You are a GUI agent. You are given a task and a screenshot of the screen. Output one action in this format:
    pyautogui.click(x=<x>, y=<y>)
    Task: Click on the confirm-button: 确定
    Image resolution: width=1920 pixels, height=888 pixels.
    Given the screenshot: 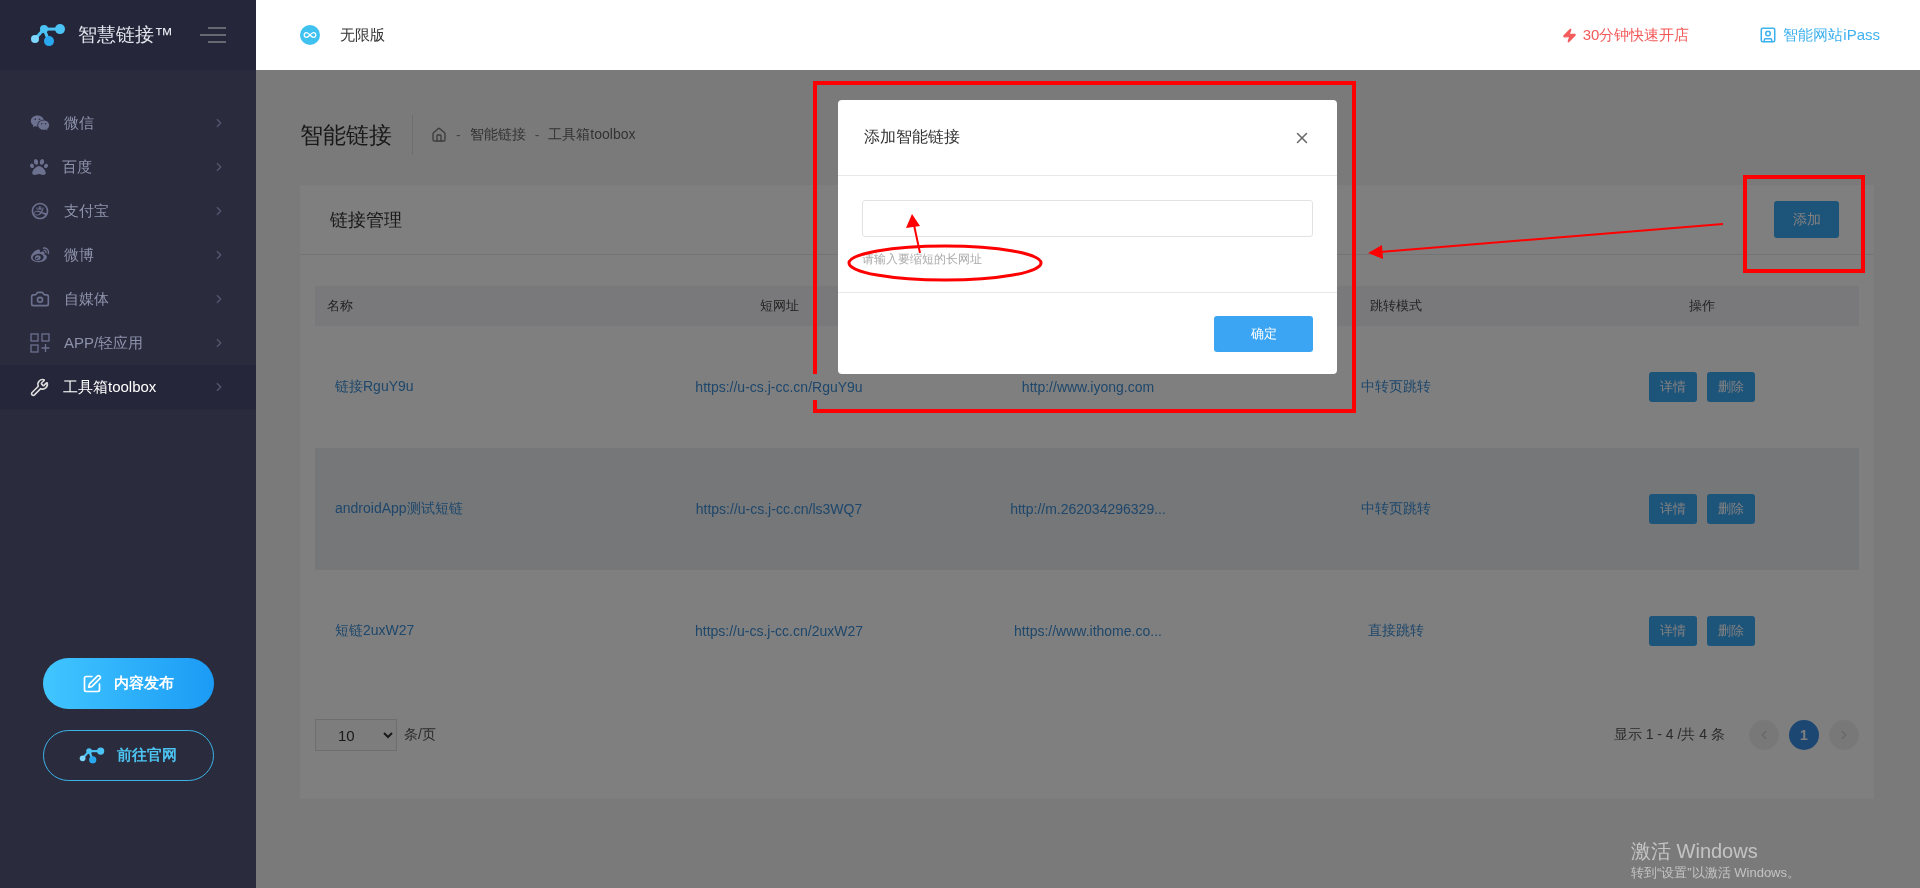 What is the action you would take?
    pyautogui.click(x=1263, y=333)
    